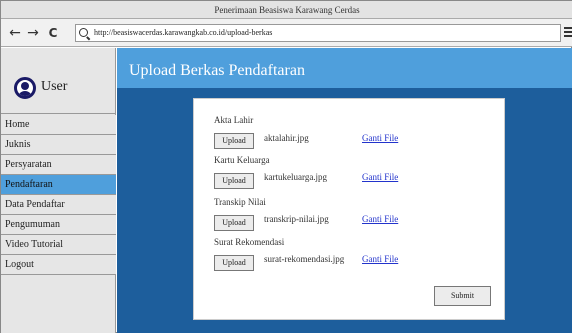 Image resolution: width=572 pixels, height=333 pixels. Describe the element at coordinates (217, 70) in the screenshot. I see `page-title: Upload Berkas Pendaftaran` at that location.